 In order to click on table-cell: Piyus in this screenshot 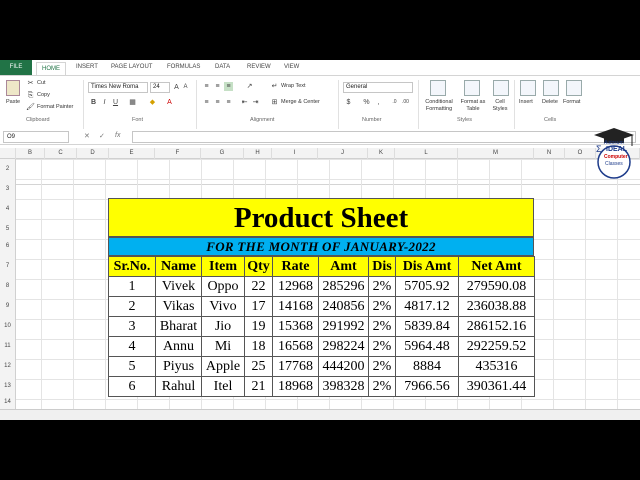, I will do `click(178, 366)`.